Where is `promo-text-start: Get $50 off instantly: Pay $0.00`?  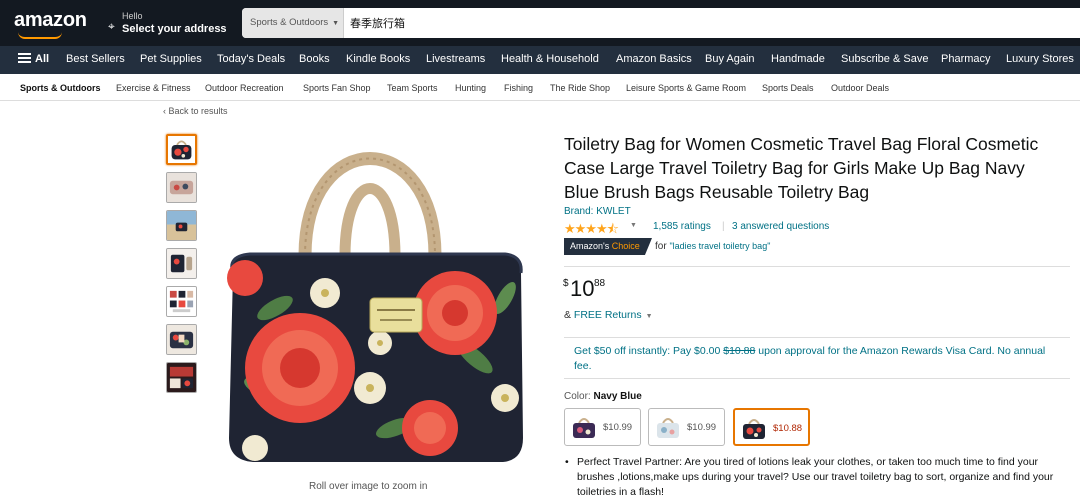 promo-text-start: Get $50 off instantly: Pay $0.00 is located at coordinates (649, 351).